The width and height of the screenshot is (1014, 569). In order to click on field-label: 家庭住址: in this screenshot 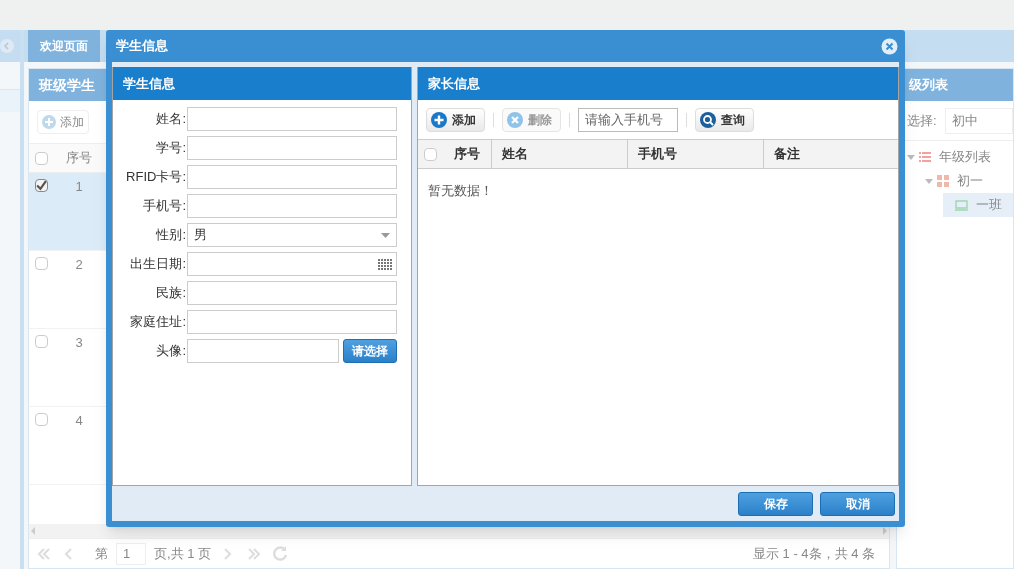, I will do `click(158, 322)`.